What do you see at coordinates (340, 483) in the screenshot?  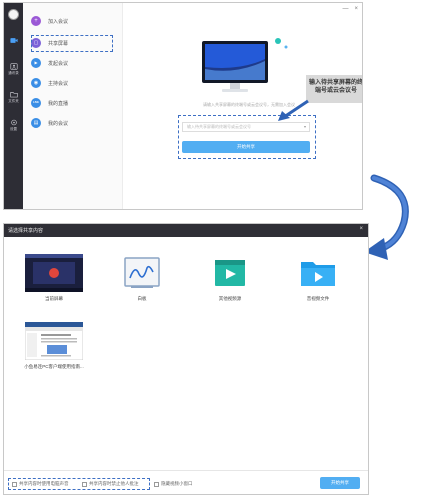 I see `start-share-button: 开始共享` at bounding box center [340, 483].